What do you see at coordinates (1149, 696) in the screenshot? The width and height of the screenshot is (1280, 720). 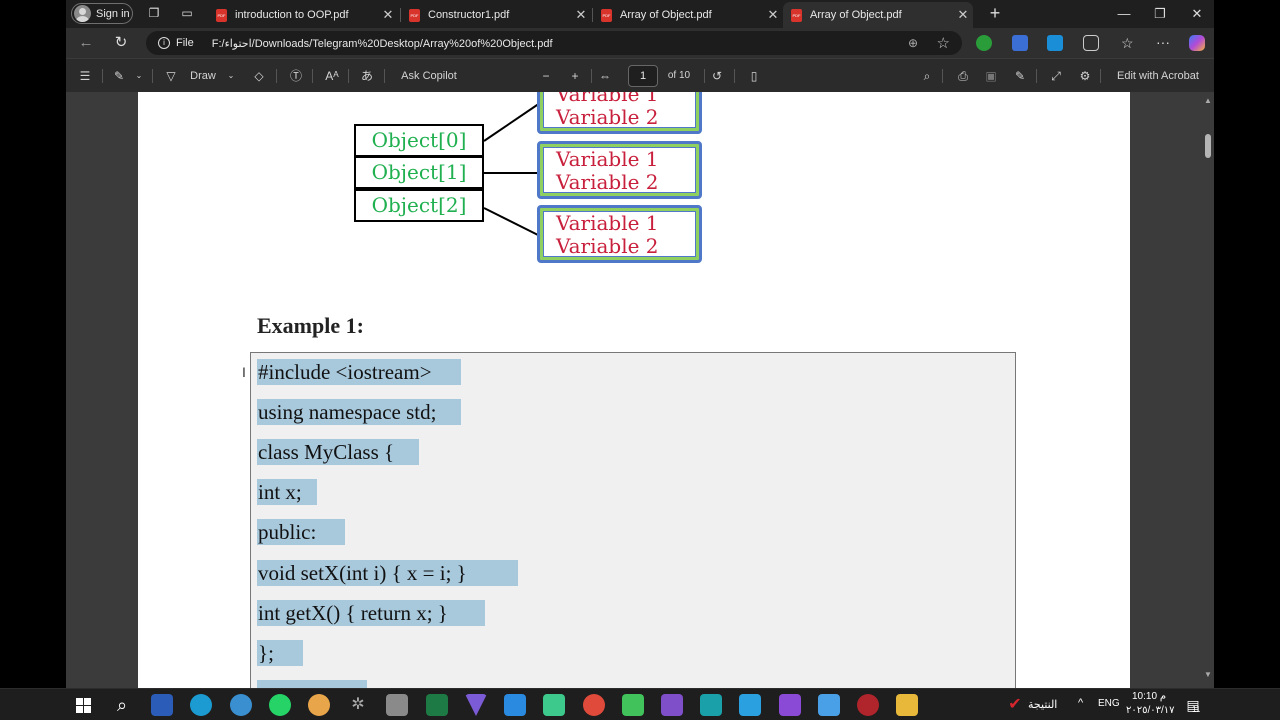 I see `clock-time: 10:10 م` at bounding box center [1149, 696].